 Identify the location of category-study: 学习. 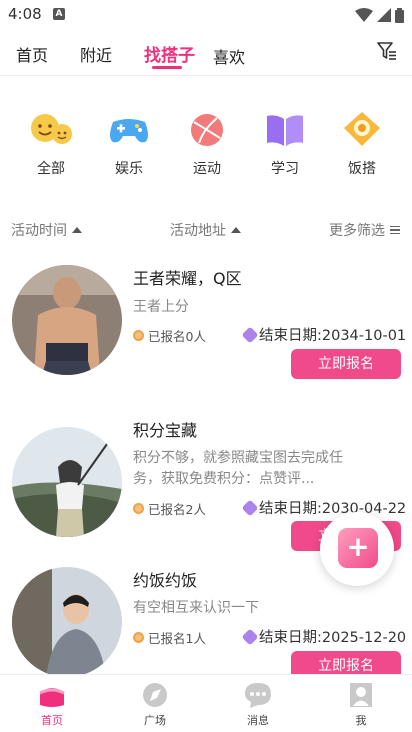
(285, 143).